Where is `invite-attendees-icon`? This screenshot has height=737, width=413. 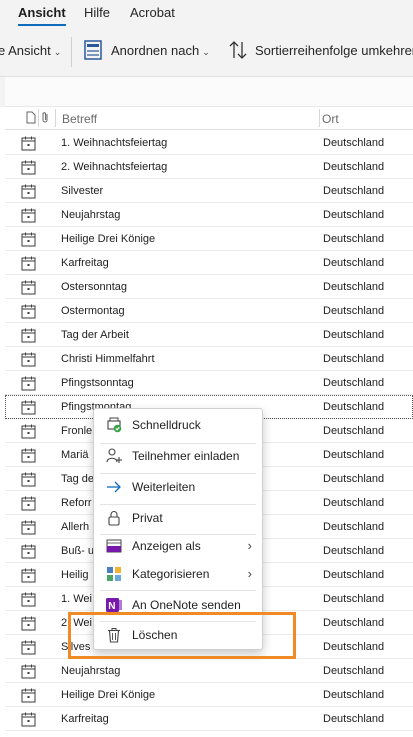 invite-attendees-icon is located at coordinates (114, 457).